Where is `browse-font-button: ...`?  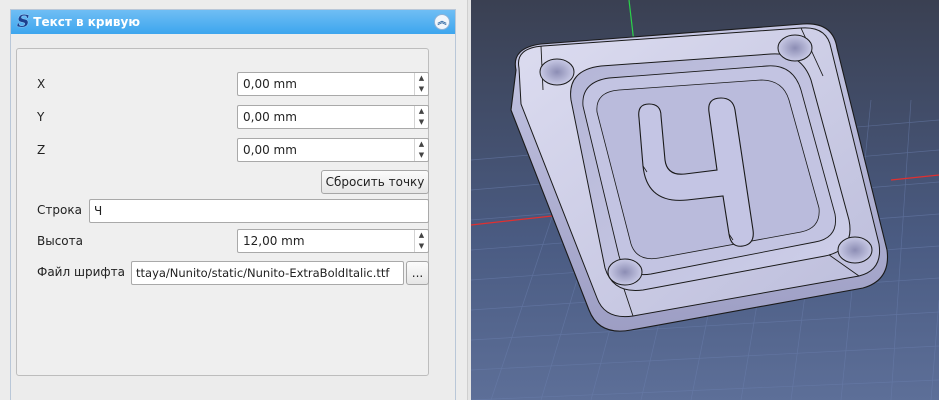
browse-font-button: ... is located at coordinates (417, 273).